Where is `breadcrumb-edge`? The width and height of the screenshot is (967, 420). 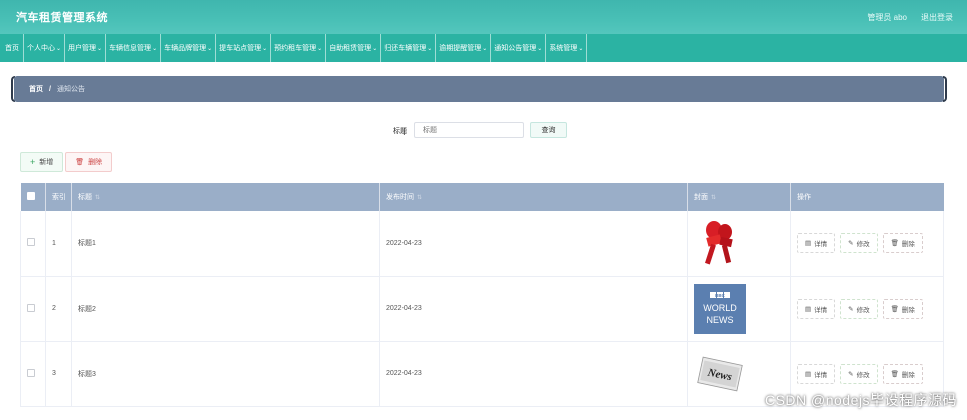 breadcrumb-edge is located at coordinates (945, 89).